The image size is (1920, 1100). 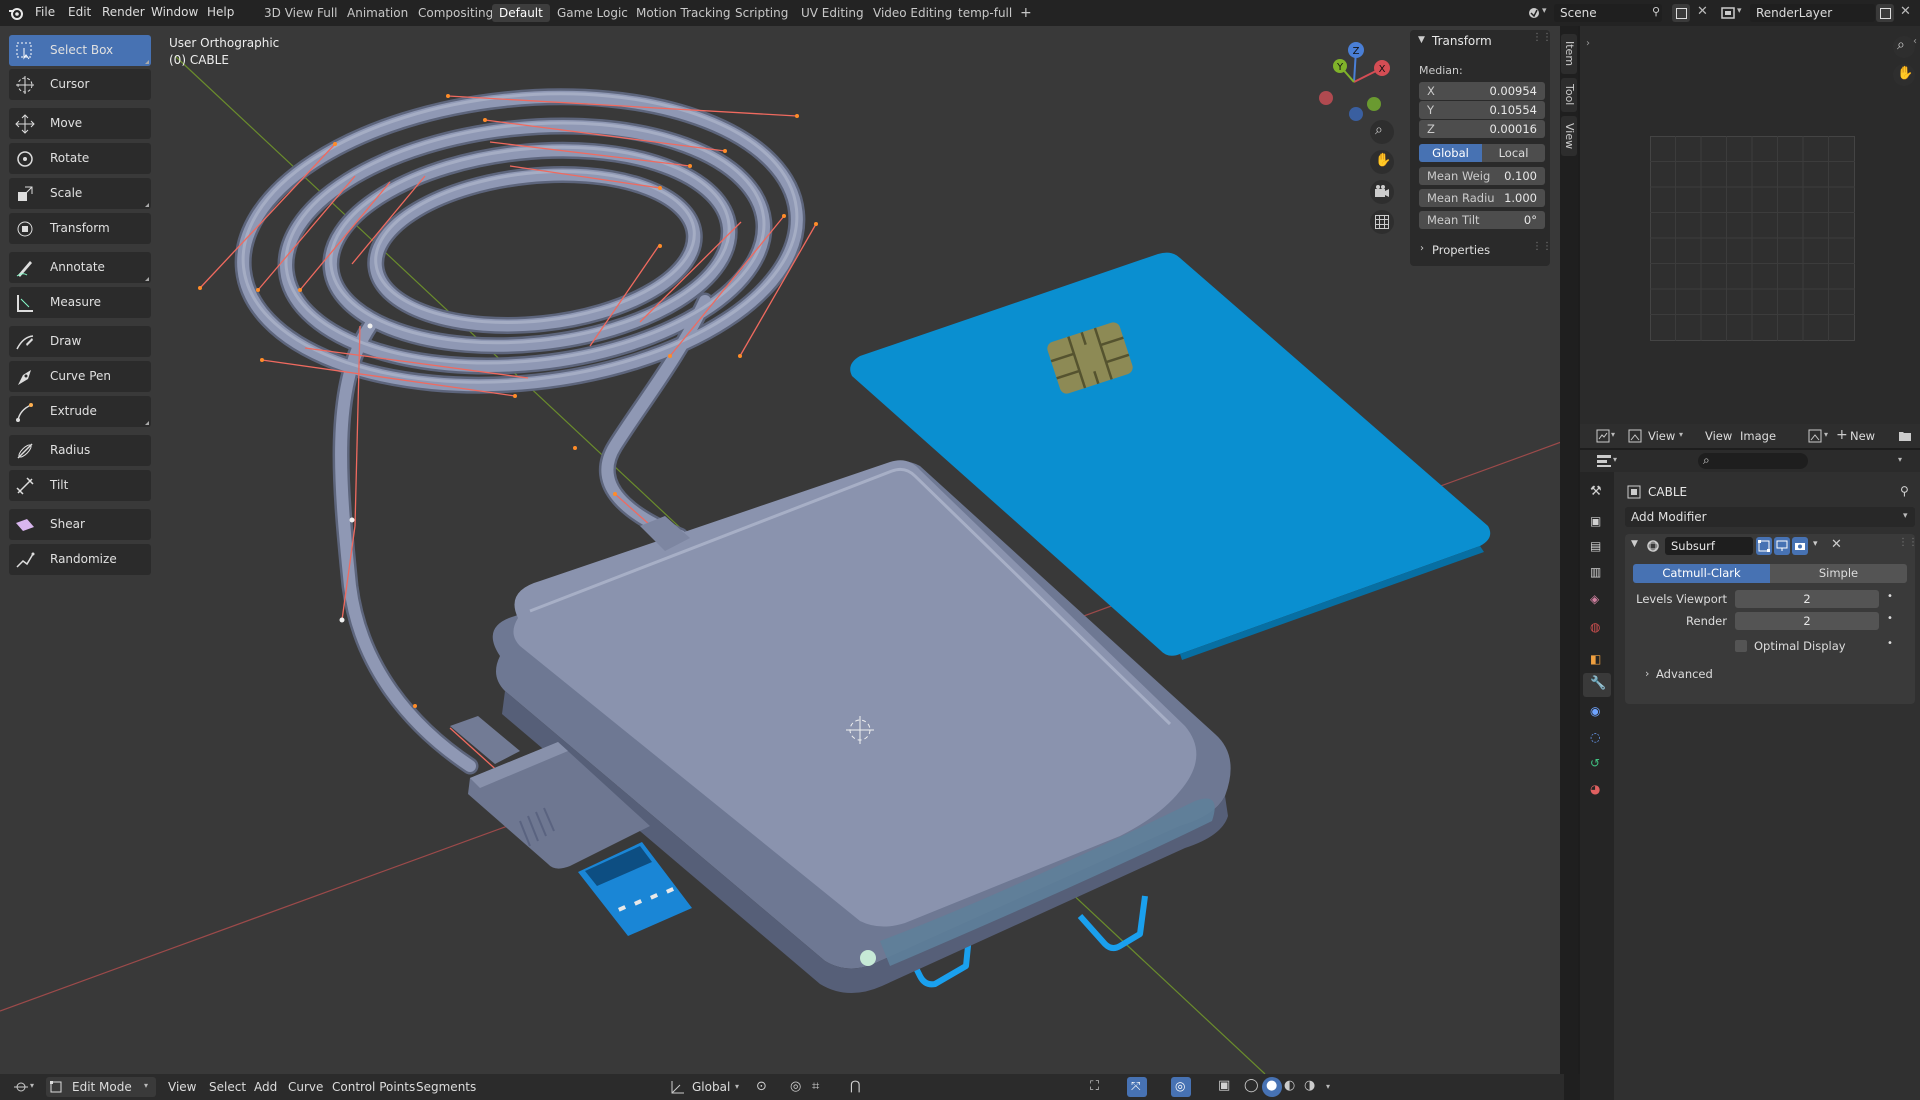 I want to click on mode-dropdown: Edit Mode ▾, so click(x=101, y=1087).